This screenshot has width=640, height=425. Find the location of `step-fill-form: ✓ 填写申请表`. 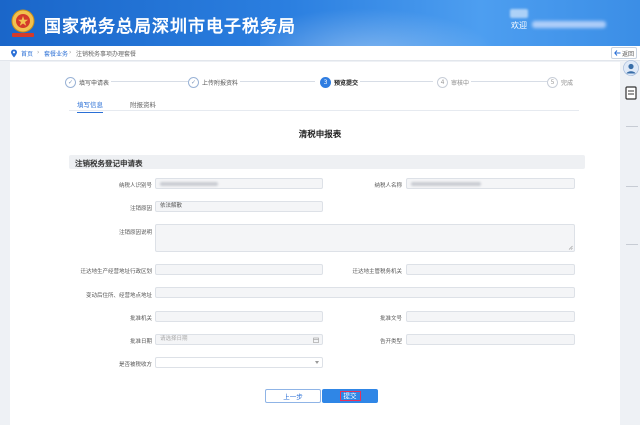

step-fill-form: ✓ 填写申请表 is located at coordinates (88, 82).